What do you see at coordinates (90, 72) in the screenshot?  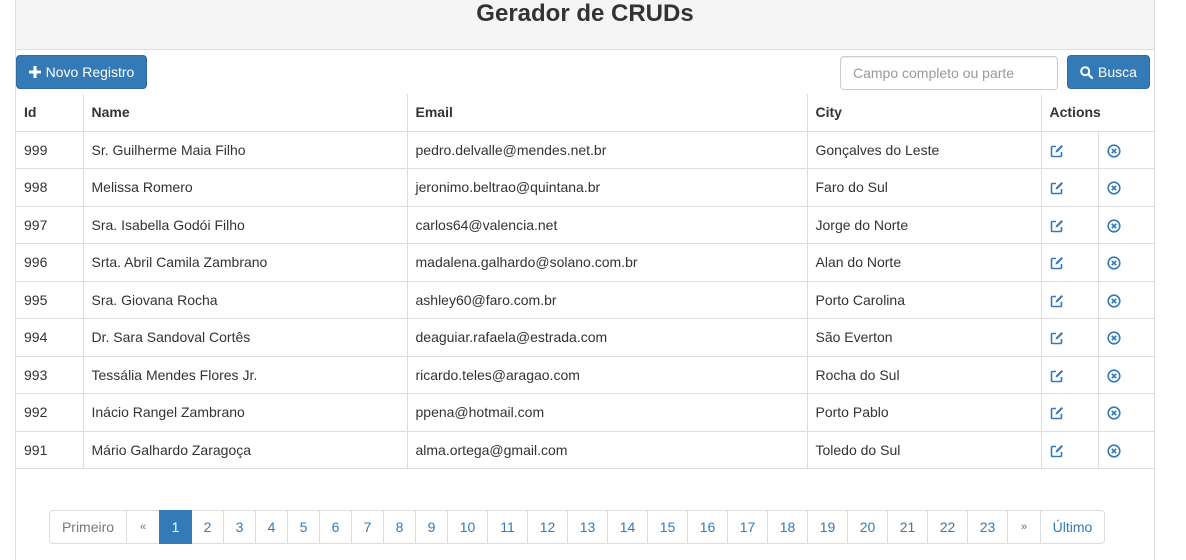 I see `new-record-label: Novo Registro` at bounding box center [90, 72].